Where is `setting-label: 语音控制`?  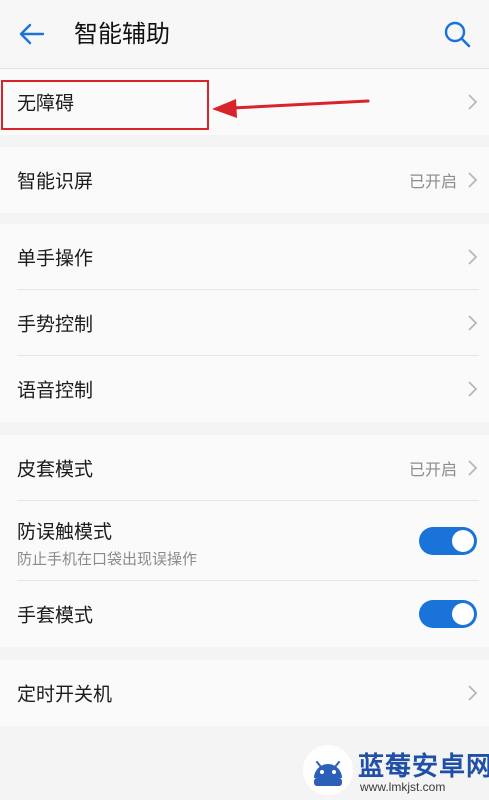 setting-label: 语音控制 is located at coordinates (55, 390).